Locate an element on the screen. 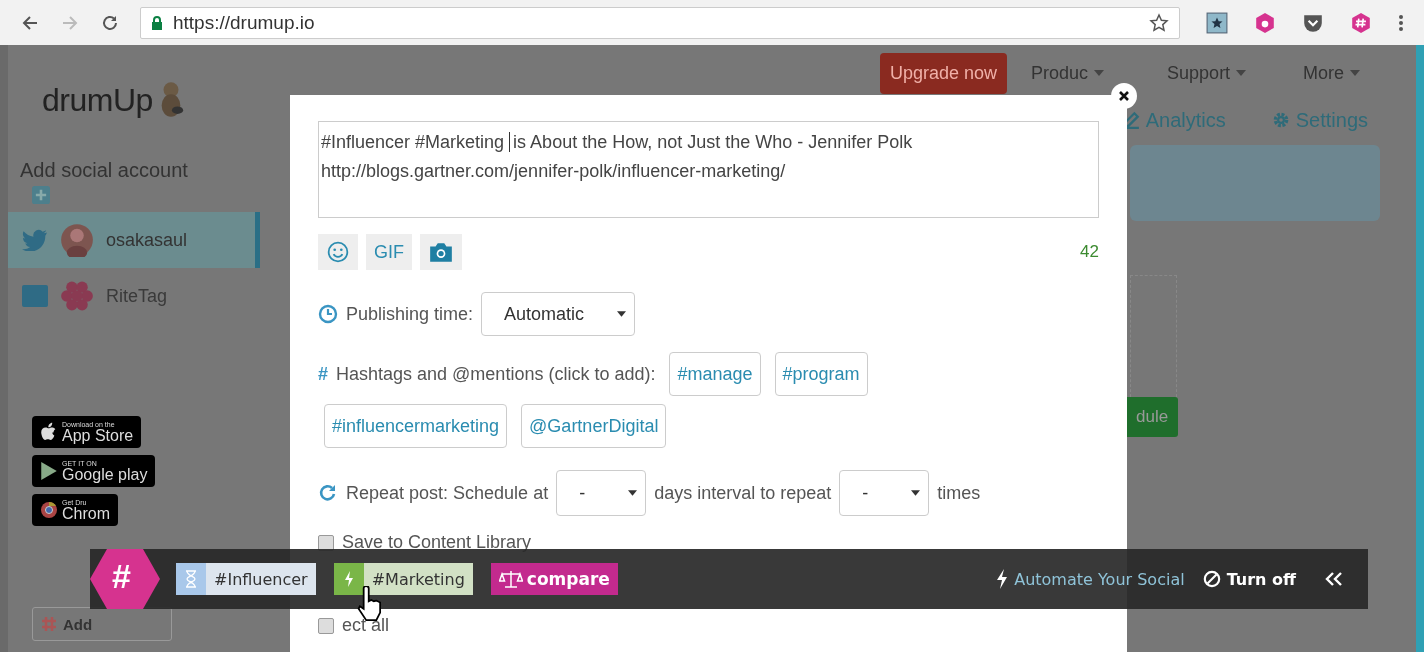 This screenshot has width=1424, height=652. url-text: https://drumup.io is located at coordinates (244, 22).